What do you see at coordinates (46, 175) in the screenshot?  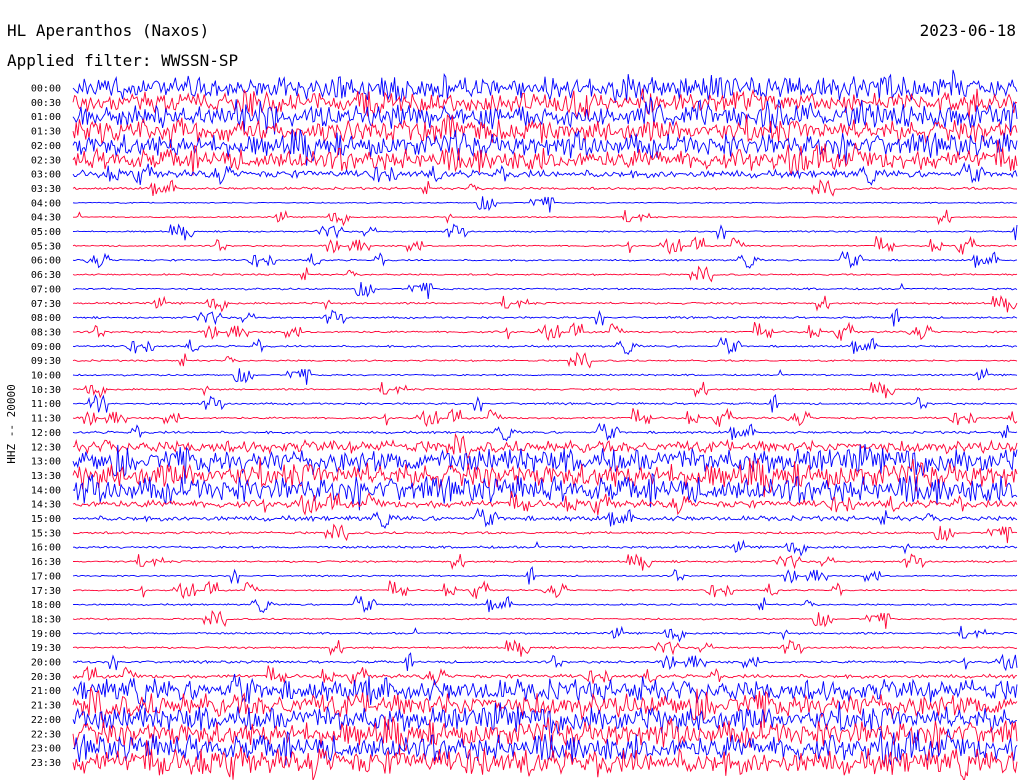 I see `row-time-label: 03:00` at bounding box center [46, 175].